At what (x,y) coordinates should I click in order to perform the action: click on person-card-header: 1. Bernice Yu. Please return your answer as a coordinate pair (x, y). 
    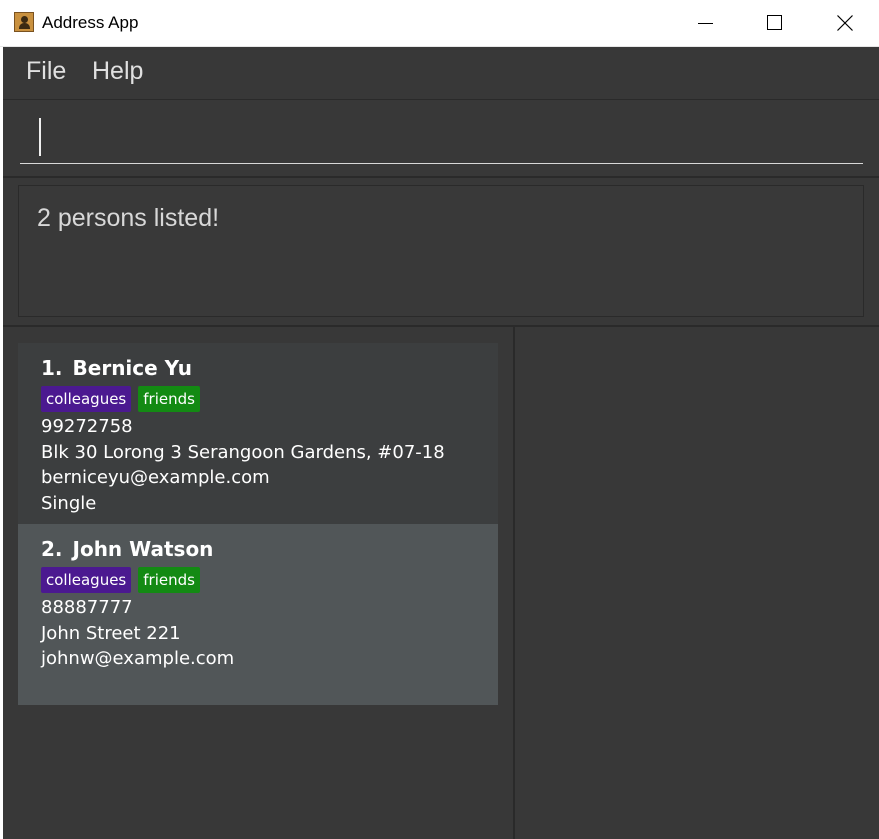
    Looking at the image, I should click on (258, 368).